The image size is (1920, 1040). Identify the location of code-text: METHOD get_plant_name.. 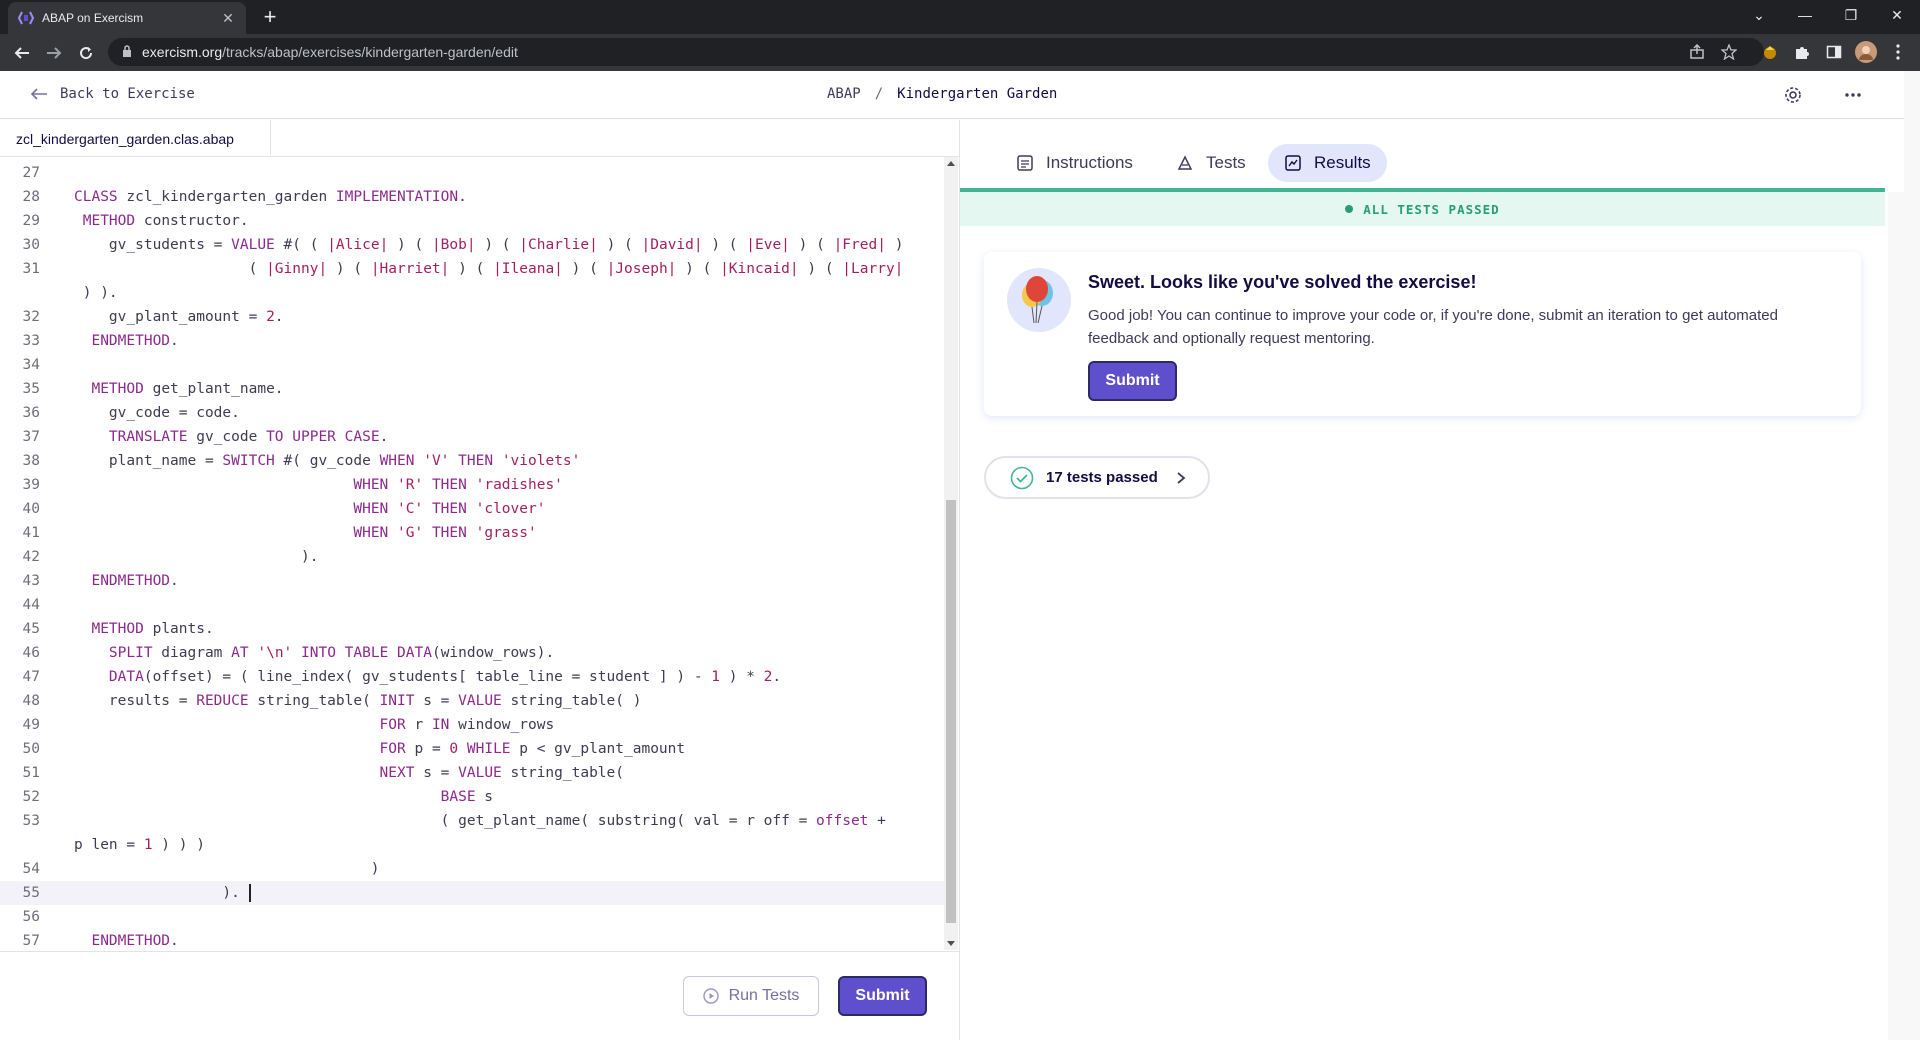
(178, 389).